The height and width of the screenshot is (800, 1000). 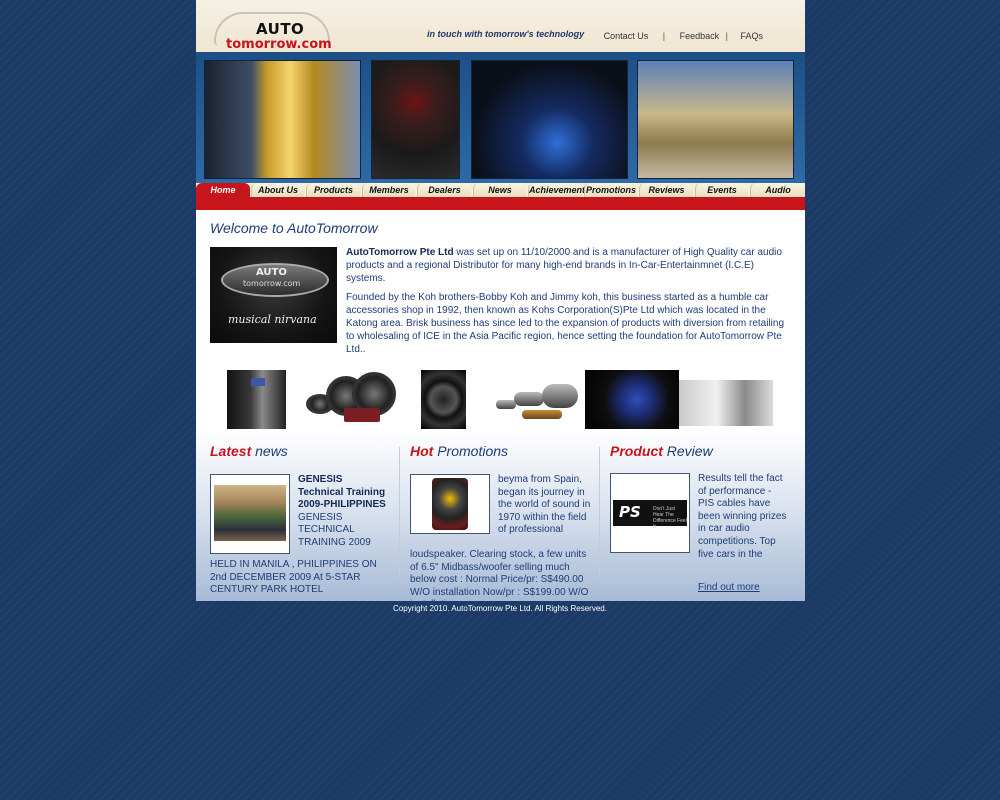 What do you see at coordinates (294, 228) in the screenshot?
I see `welcome-heading: Welcome to AutoTomorrow` at bounding box center [294, 228].